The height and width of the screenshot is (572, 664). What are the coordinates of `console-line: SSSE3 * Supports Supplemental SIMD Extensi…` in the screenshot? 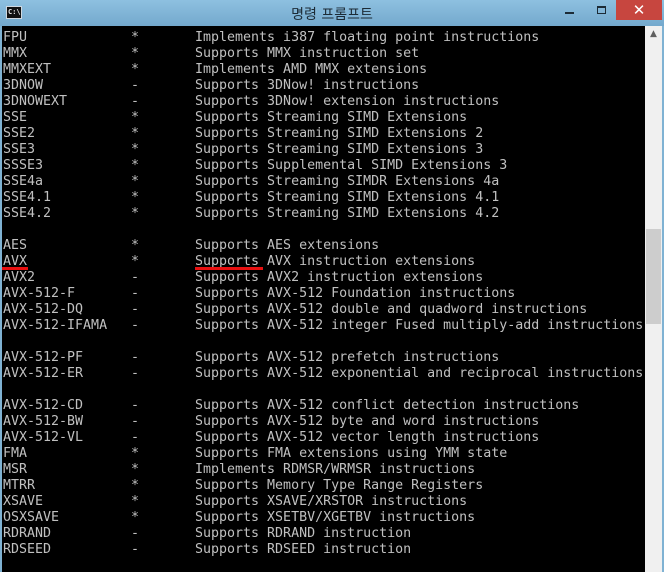 It's located at (323, 166).